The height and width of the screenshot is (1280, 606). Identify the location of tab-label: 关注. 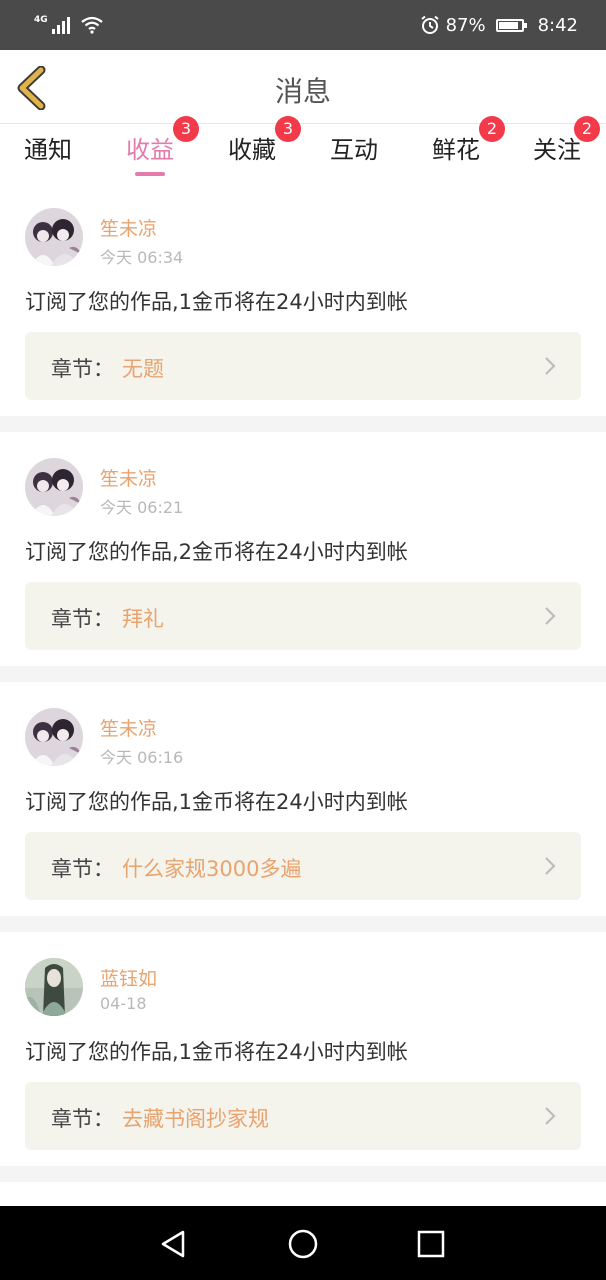
(557, 150).